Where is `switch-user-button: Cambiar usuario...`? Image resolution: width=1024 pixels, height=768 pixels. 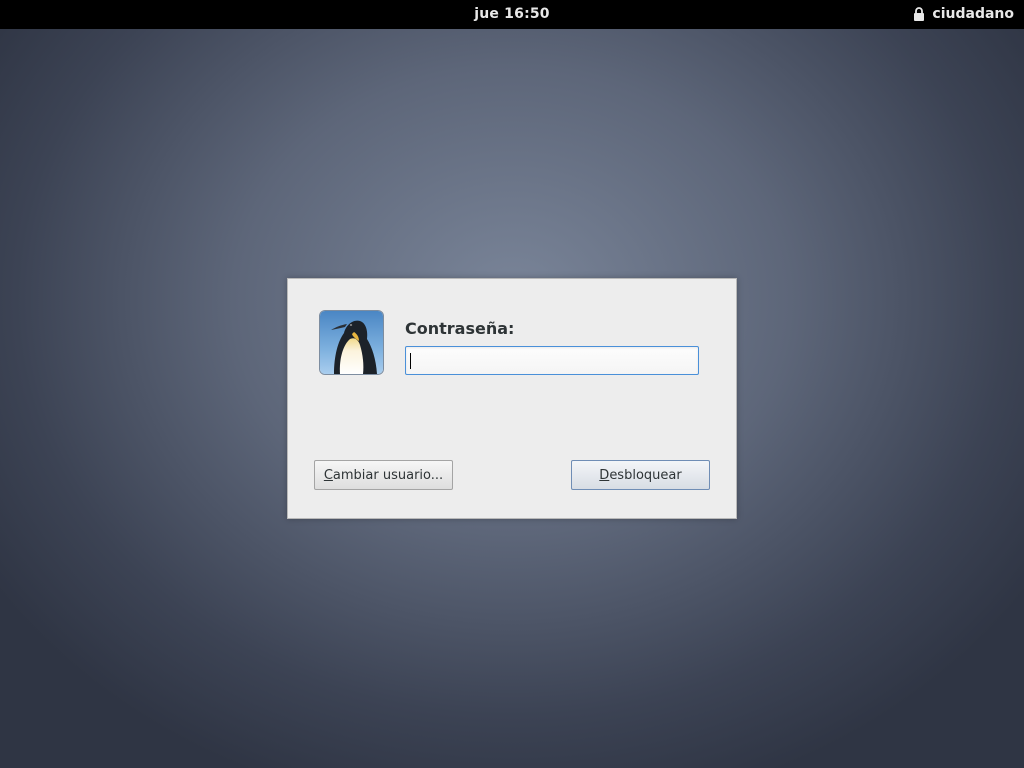
switch-user-button: Cambiar usuario... is located at coordinates (383, 475).